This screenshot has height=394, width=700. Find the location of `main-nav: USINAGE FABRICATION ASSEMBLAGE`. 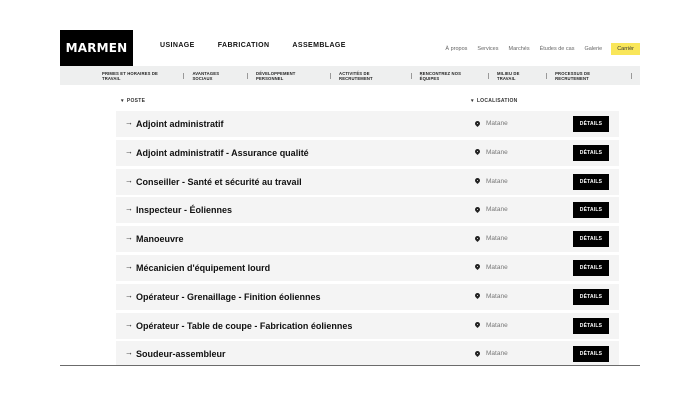

main-nav: USINAGE FABRICATION ASSEMBLAGE is located at coordinates (264, 45).